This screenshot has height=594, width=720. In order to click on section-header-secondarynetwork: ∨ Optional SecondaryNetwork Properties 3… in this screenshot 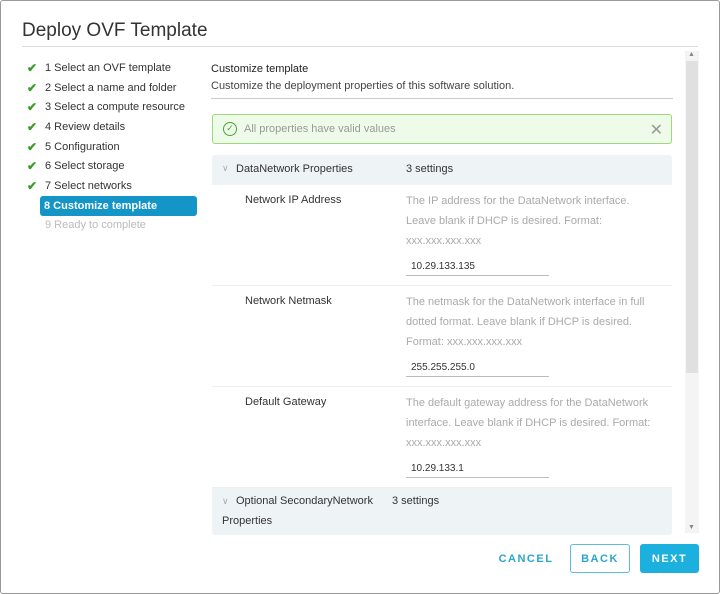, I will do `click(442, 511)`.